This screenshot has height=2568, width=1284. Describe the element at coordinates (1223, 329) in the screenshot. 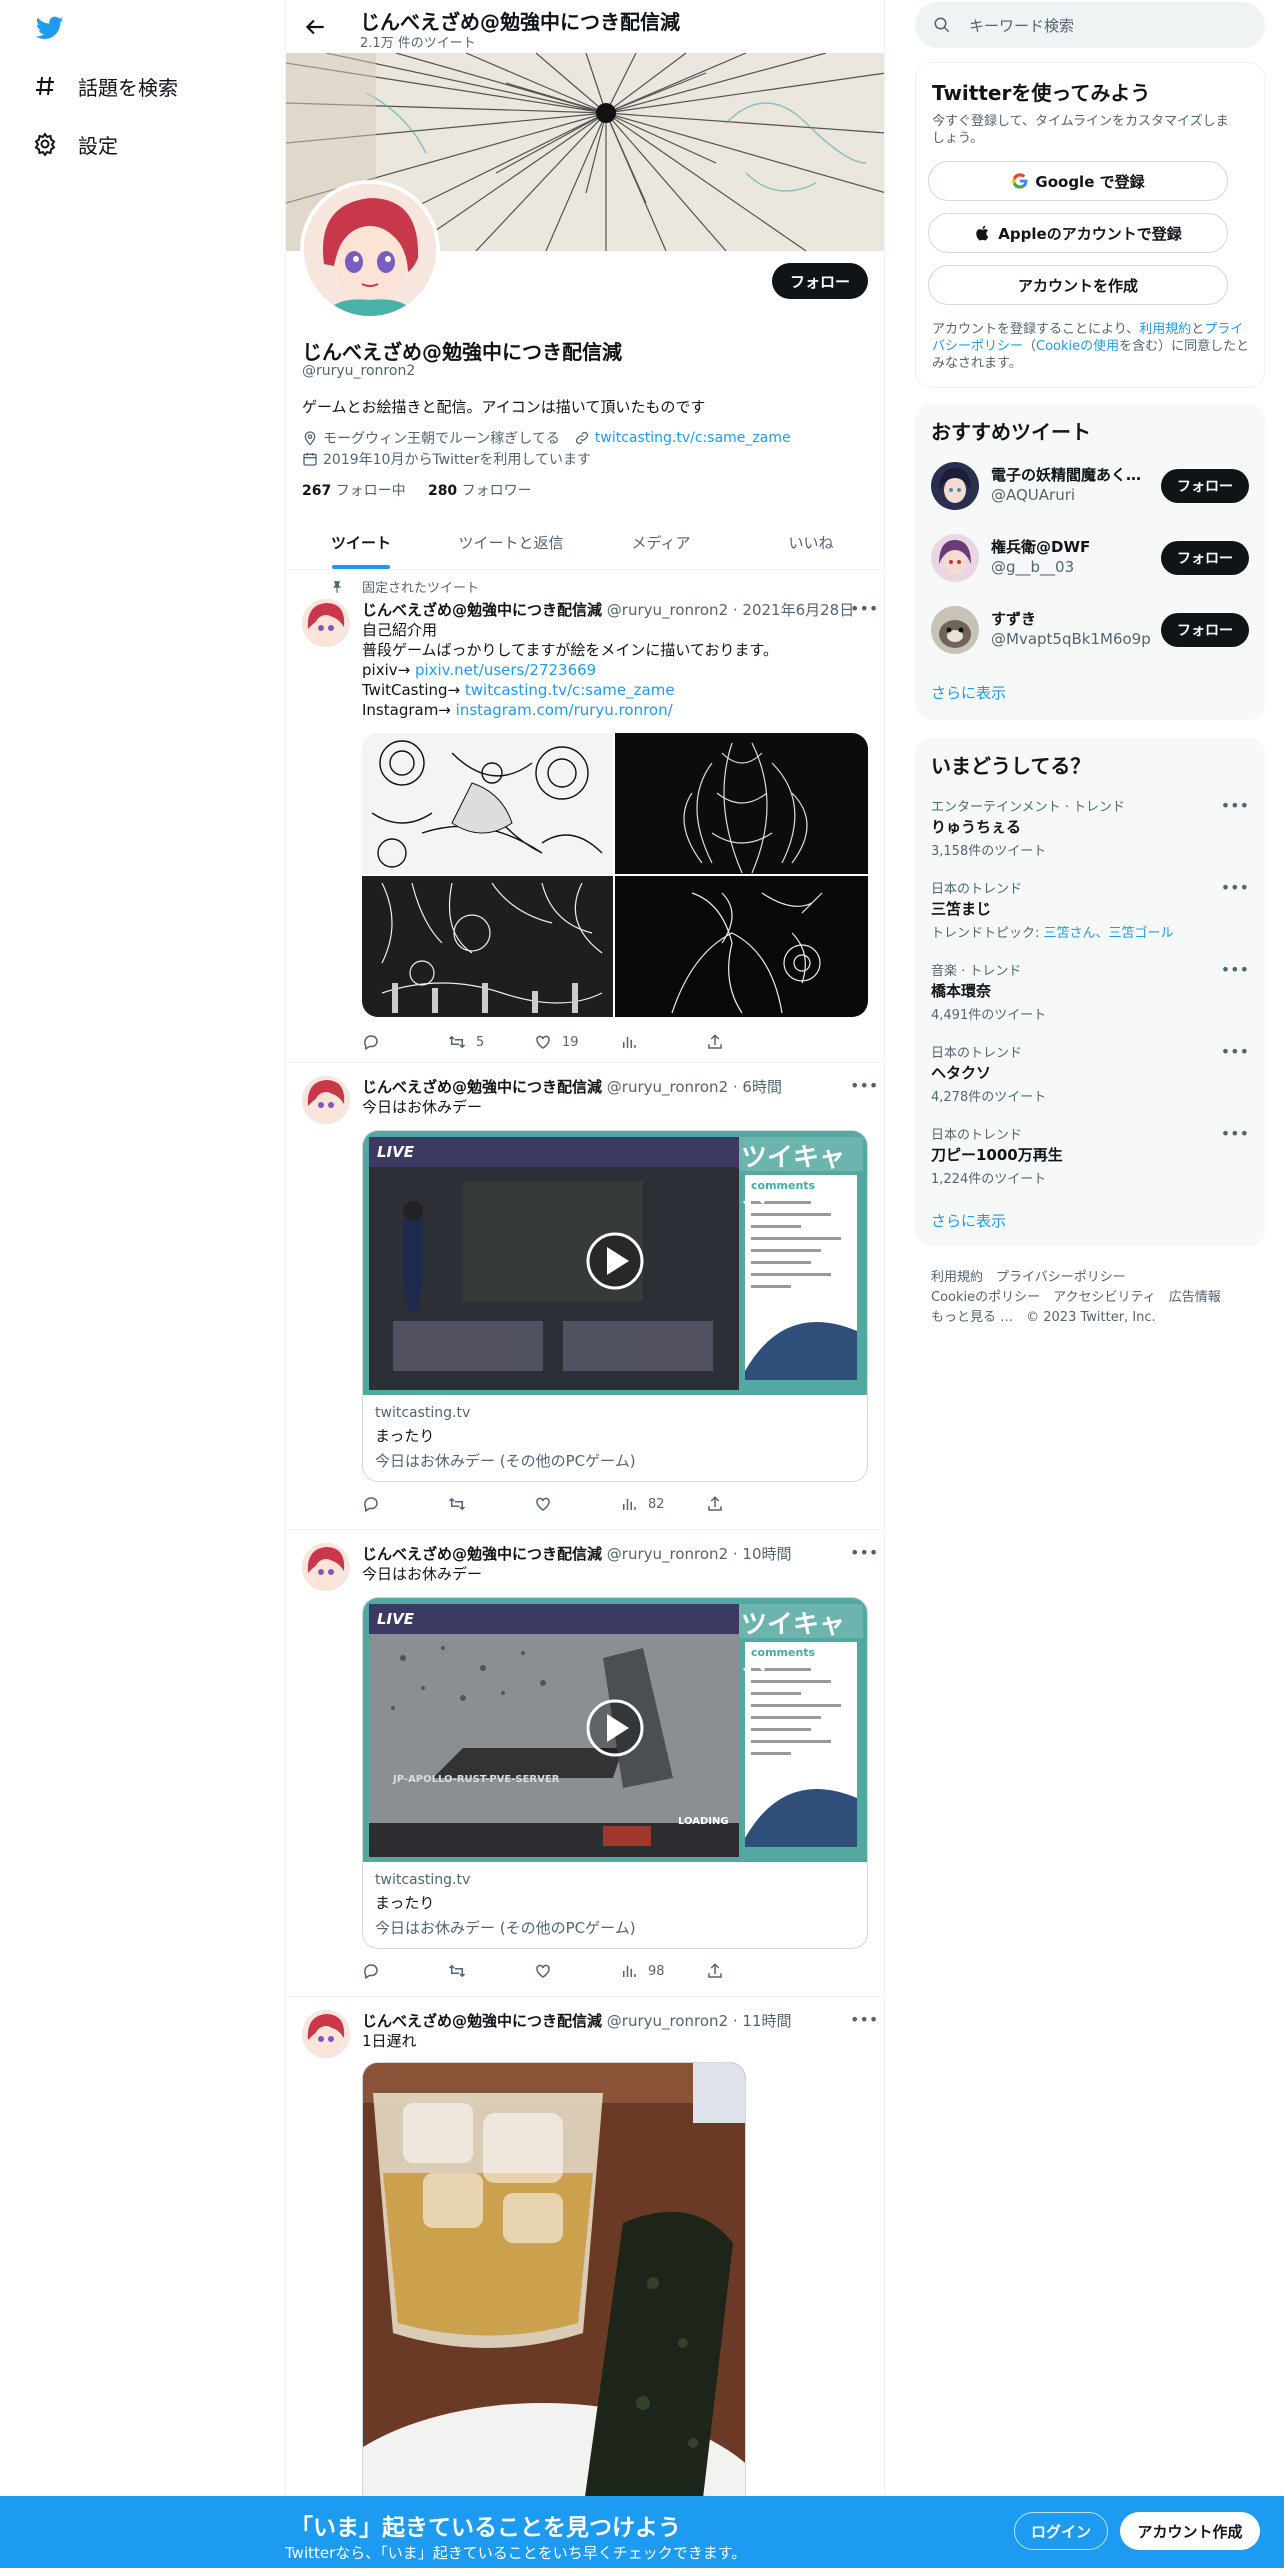

I see `privacy-link-start: プライ` at that location.